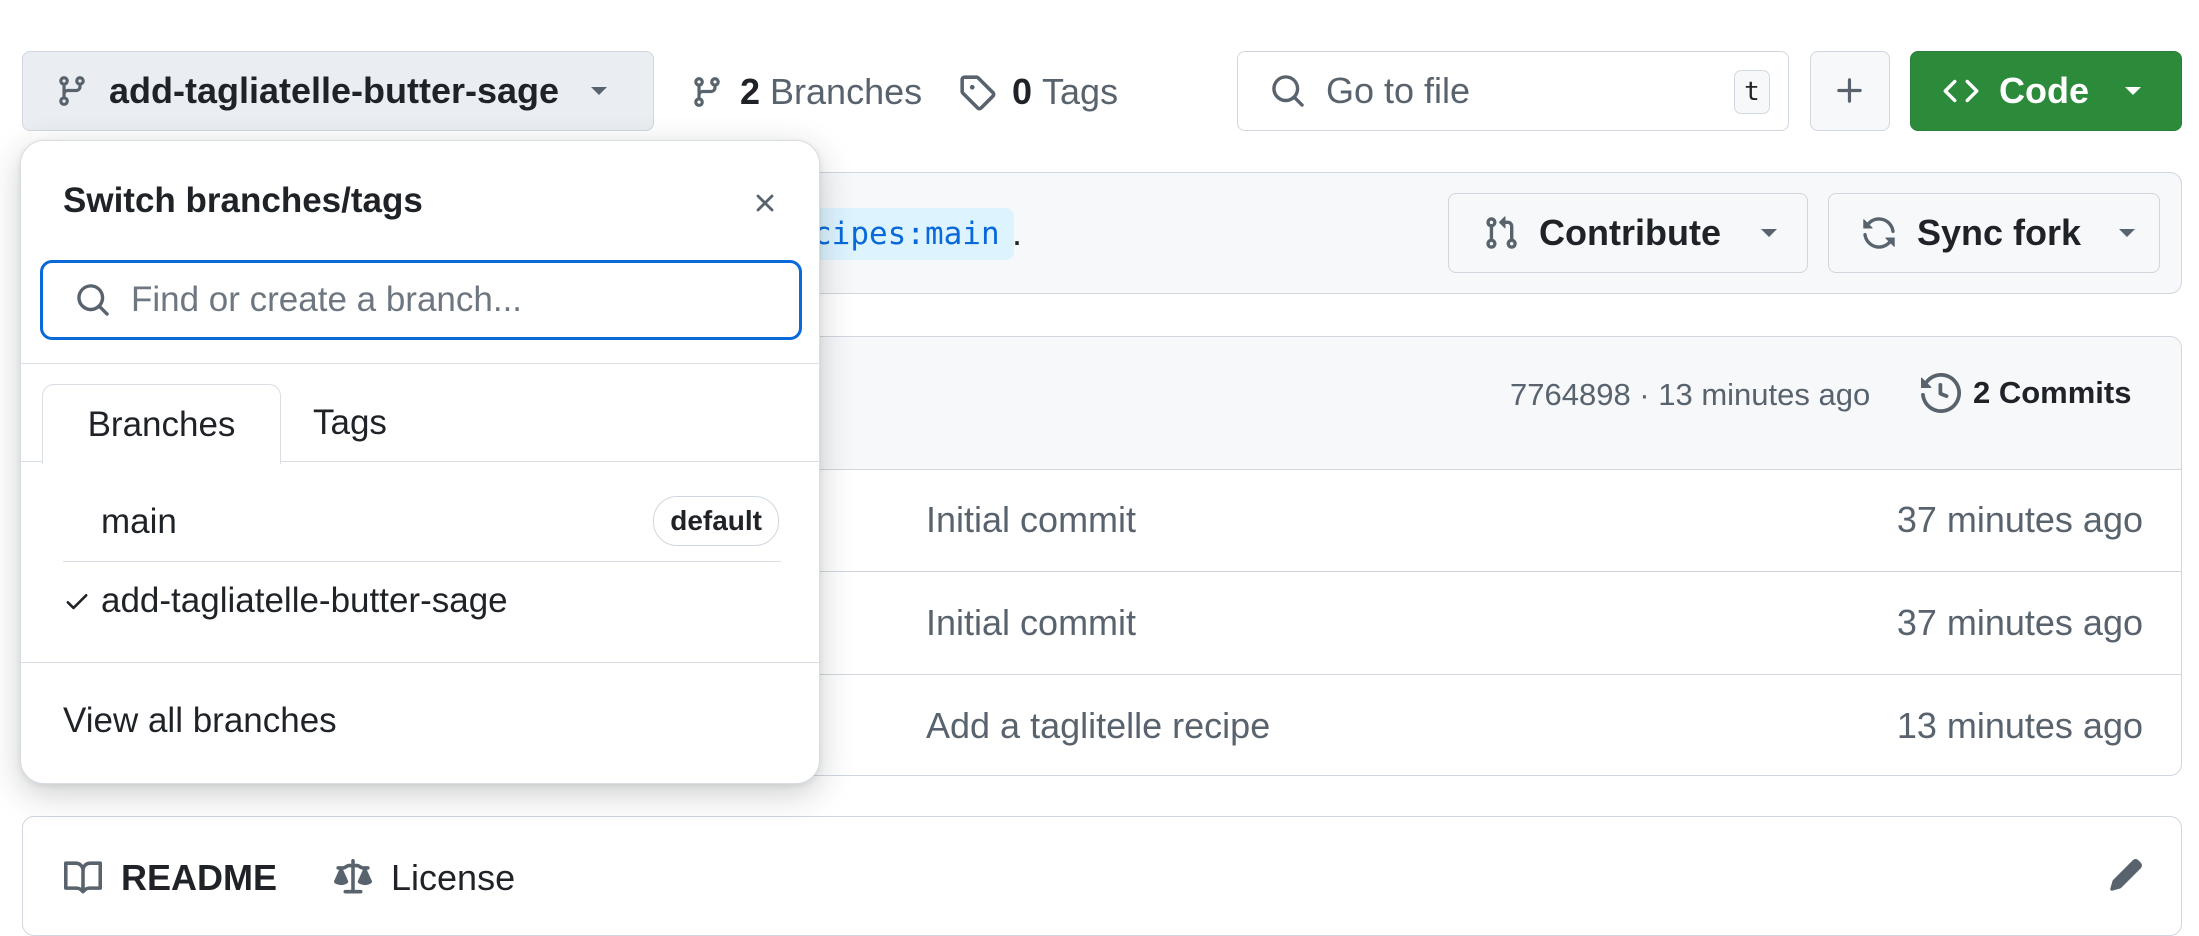  What do you see at coordinates (977, 92) in the screenshot?
I see `tag-icon` at bounding box center [977, 92].